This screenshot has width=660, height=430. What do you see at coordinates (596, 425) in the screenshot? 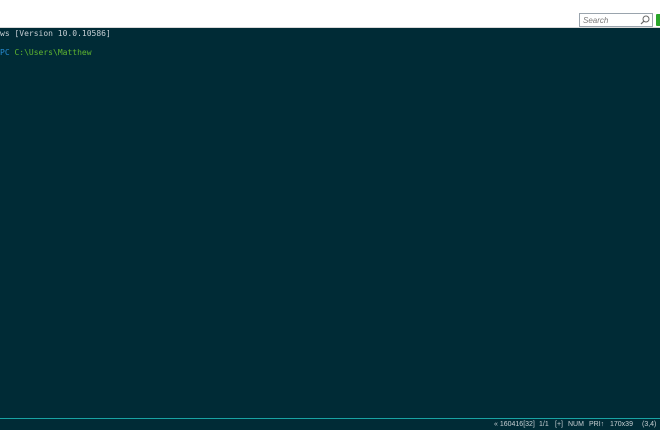
I see `status-priority: PRI↑` at bounding box center [596, 425].